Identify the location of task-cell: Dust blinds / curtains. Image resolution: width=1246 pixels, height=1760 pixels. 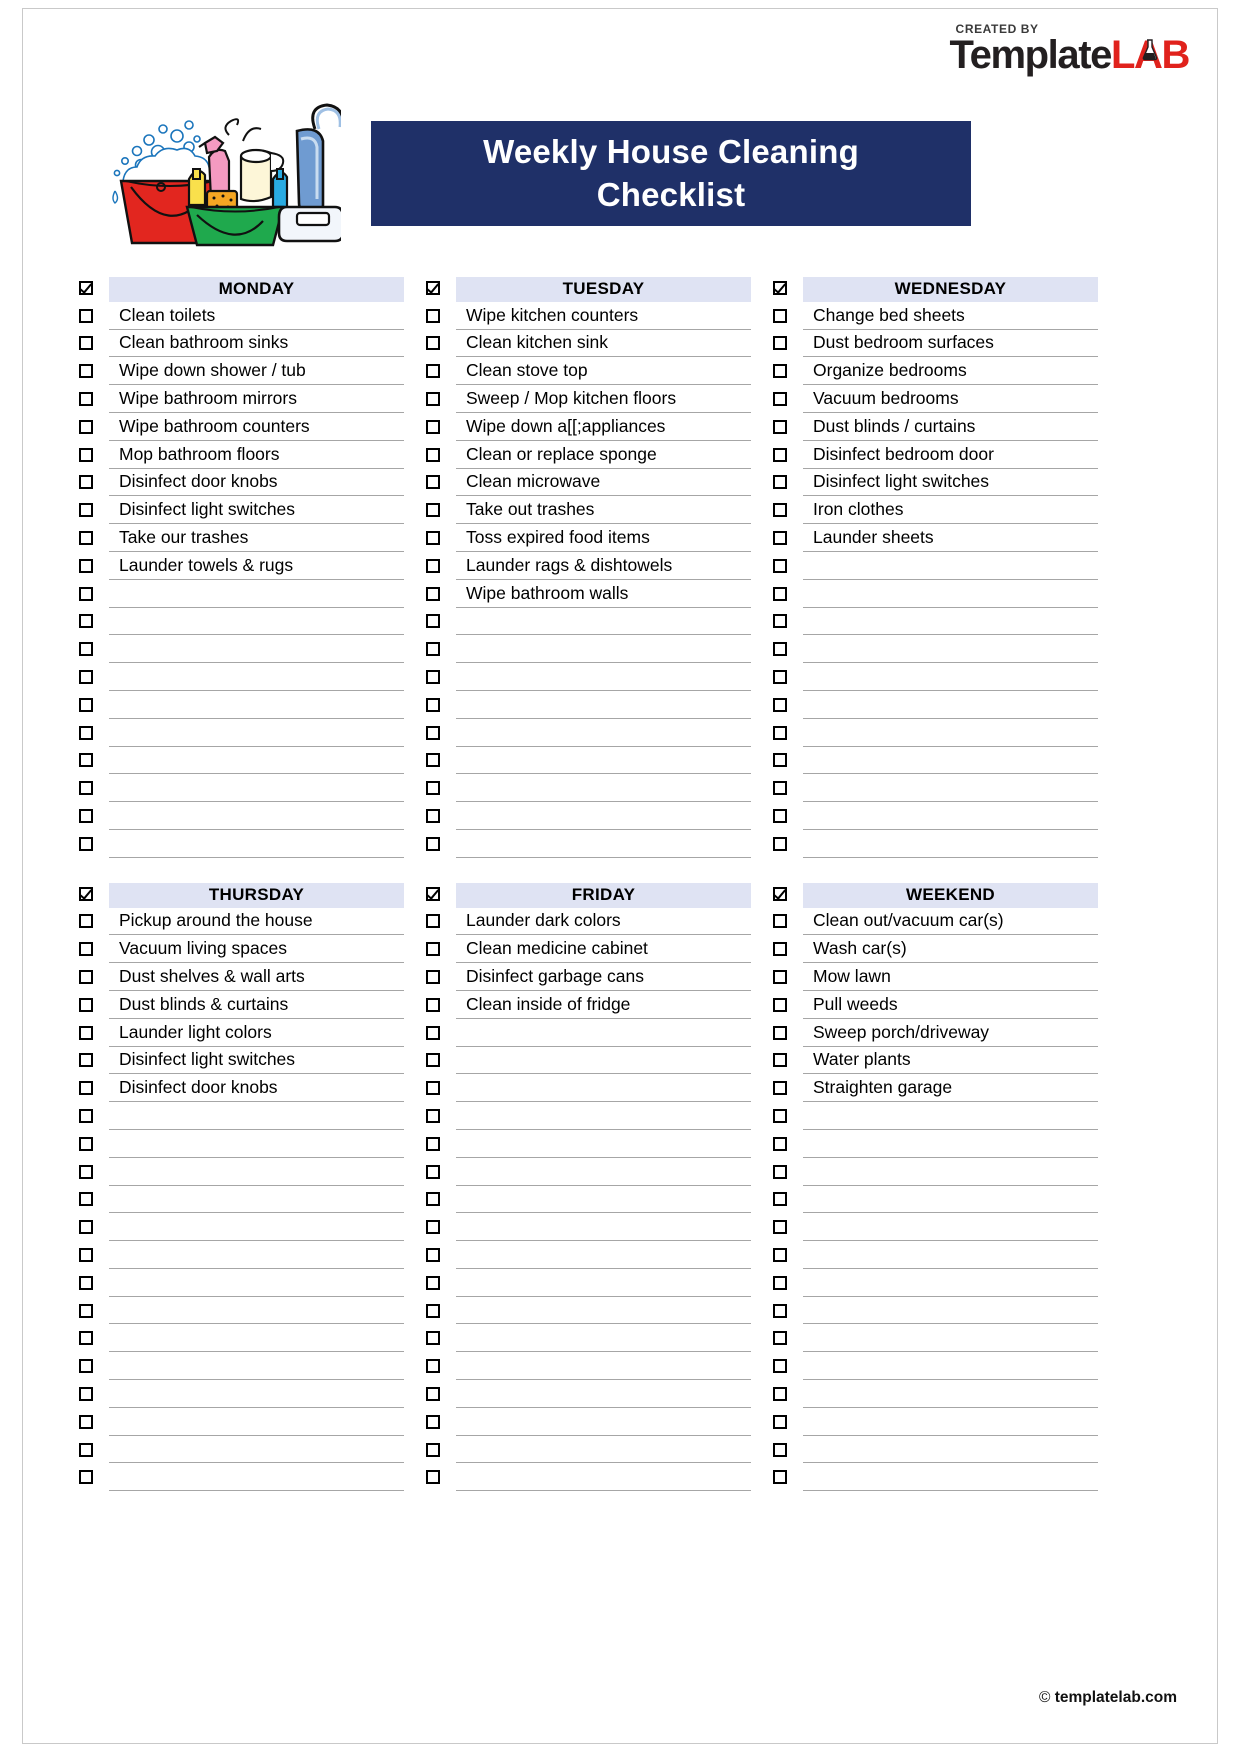
(950, 427).